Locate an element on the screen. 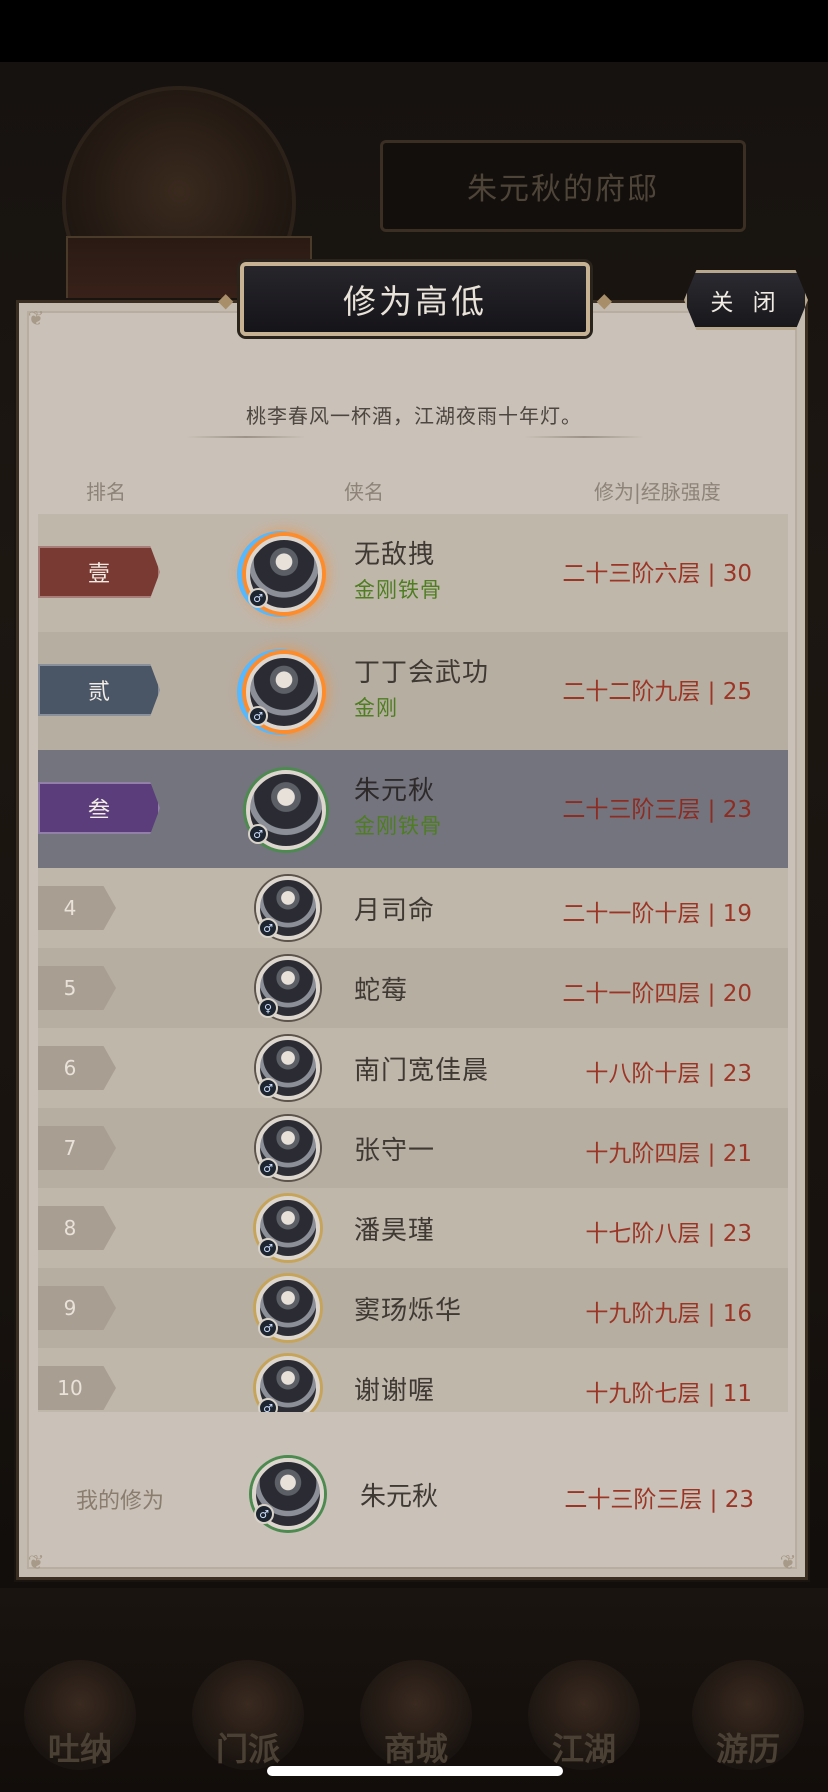 The width and height of the screenshot is (828, 1792). ranking-row-7: 7 ♂ 张守一 十九阶四层 | 21 is located at coordinates (413, 1148).